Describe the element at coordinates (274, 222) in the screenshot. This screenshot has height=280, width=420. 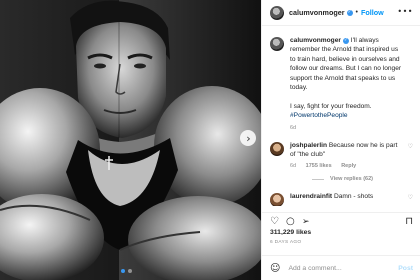
I see `heart-icon: ♡` at that location.